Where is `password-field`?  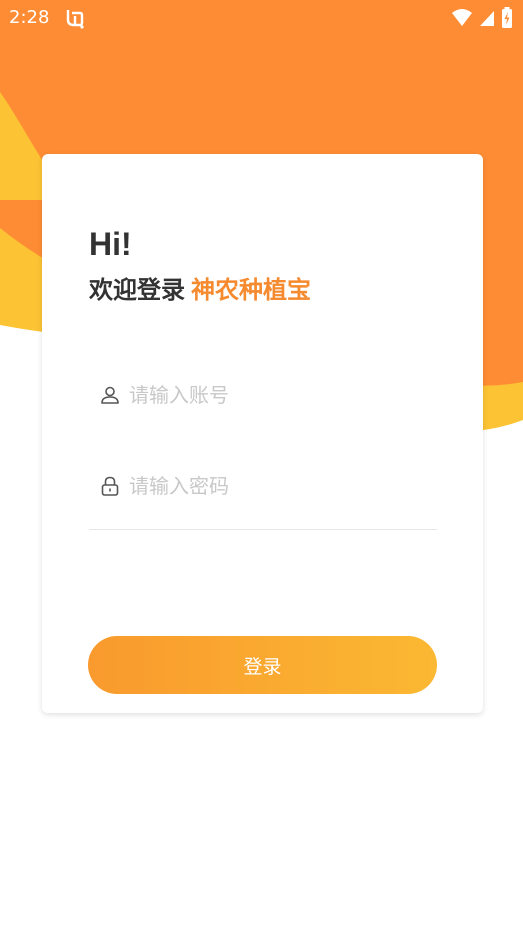 password-field is located at coordinates (263, 495).